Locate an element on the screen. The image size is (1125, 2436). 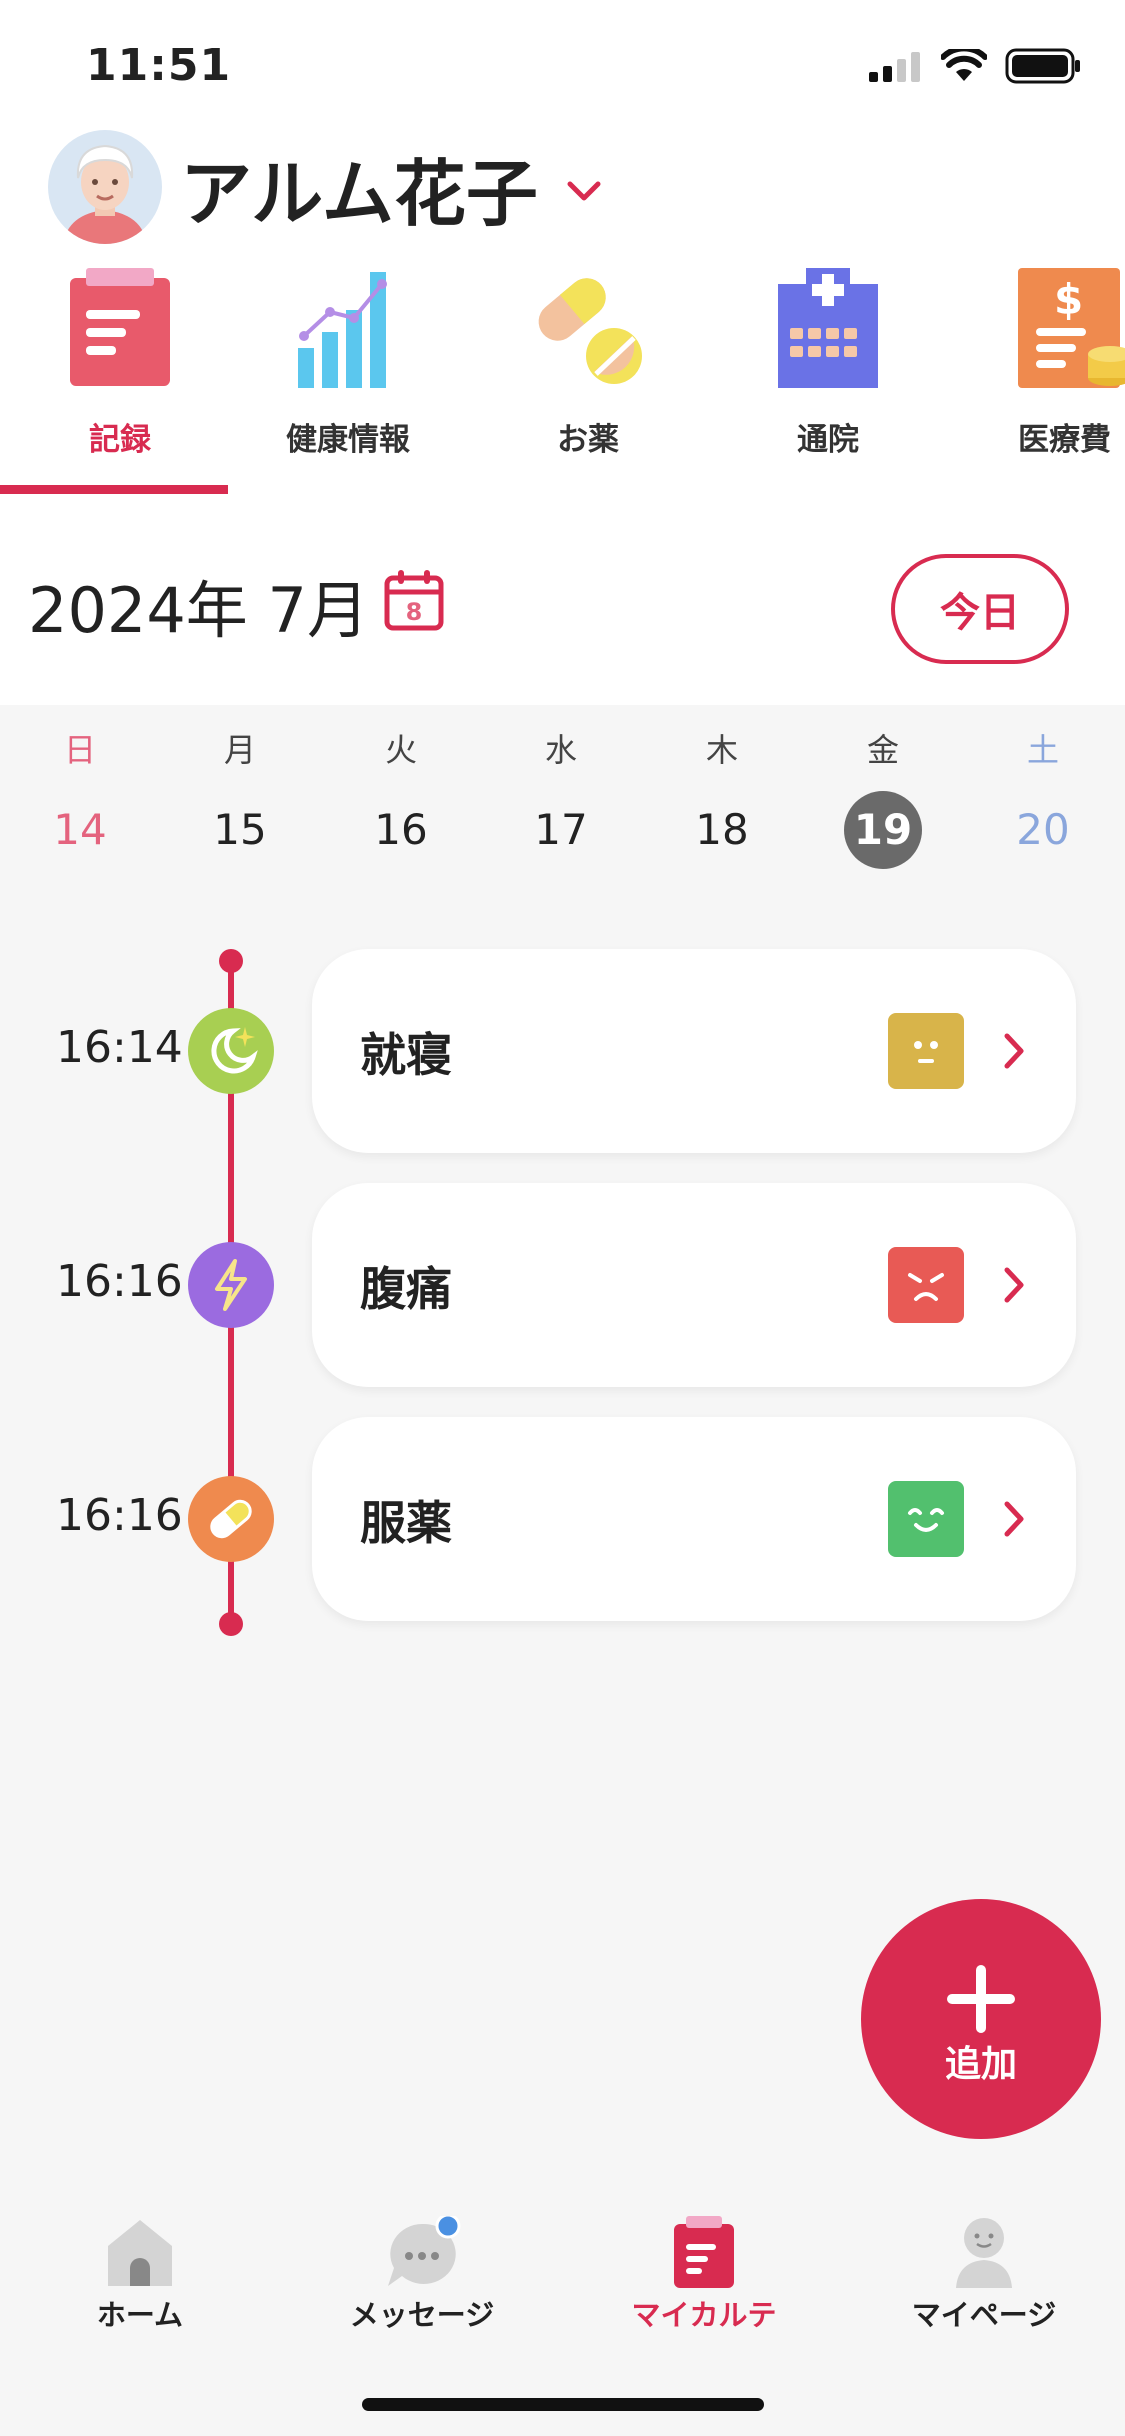
record-time: 16:14 is located at coordinates (119, 1047).